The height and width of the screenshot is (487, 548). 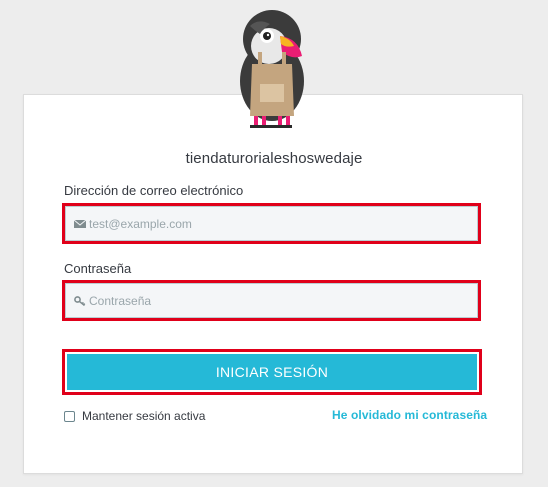 I want to click on login-button: INICIAR SESIÓN, so click(x=272, y=372).